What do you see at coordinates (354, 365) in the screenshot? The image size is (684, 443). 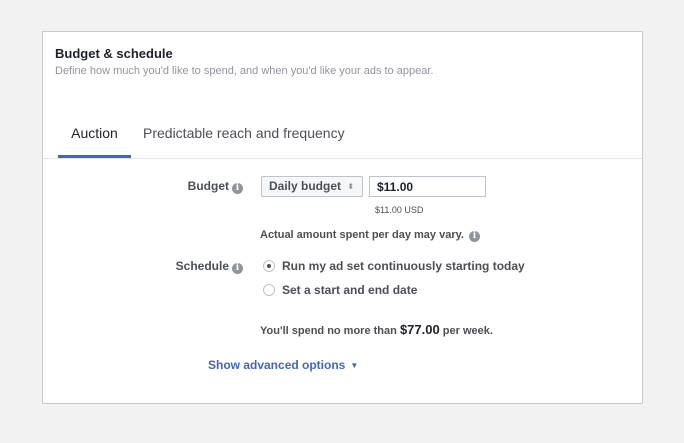 I see `caret-down-icon: ▼` at bounding box center [354, 365].